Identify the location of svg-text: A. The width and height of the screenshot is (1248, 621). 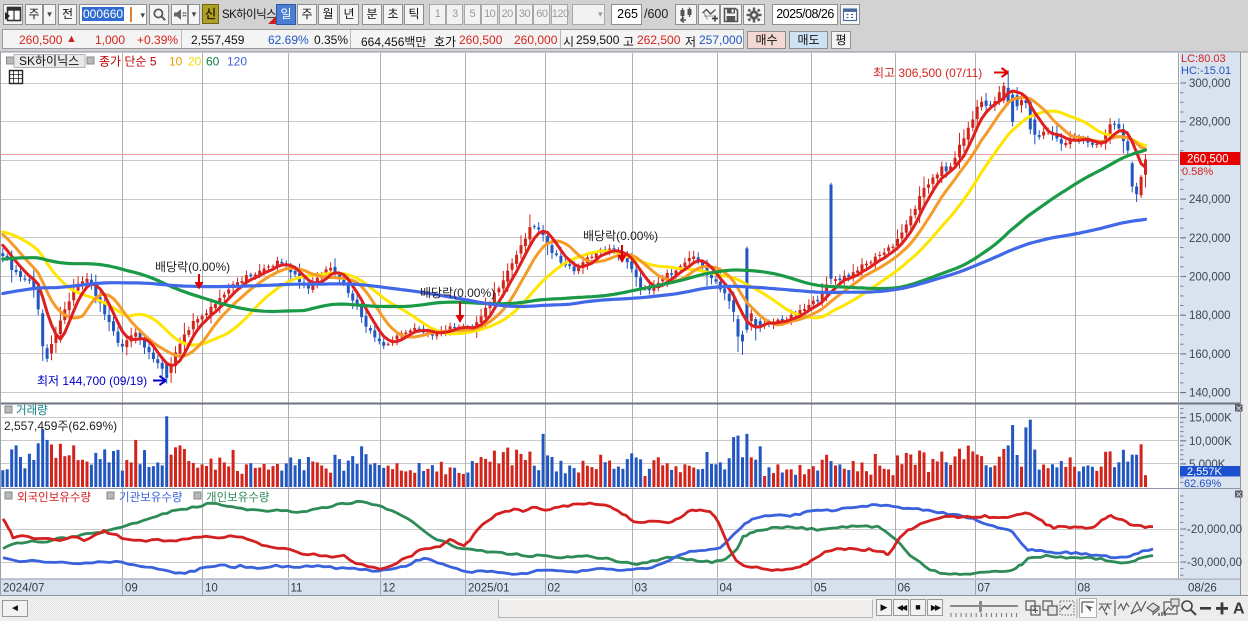
(1239, 609).